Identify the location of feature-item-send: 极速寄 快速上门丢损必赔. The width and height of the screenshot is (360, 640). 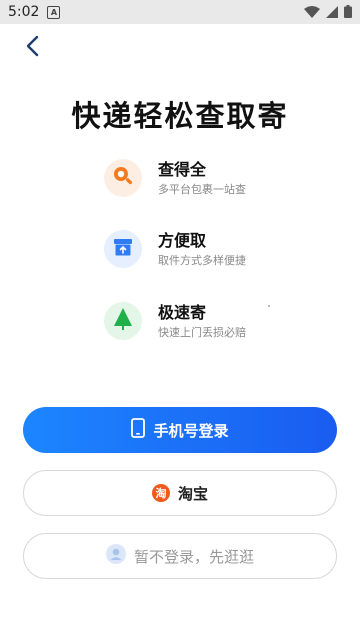
(175, 321).